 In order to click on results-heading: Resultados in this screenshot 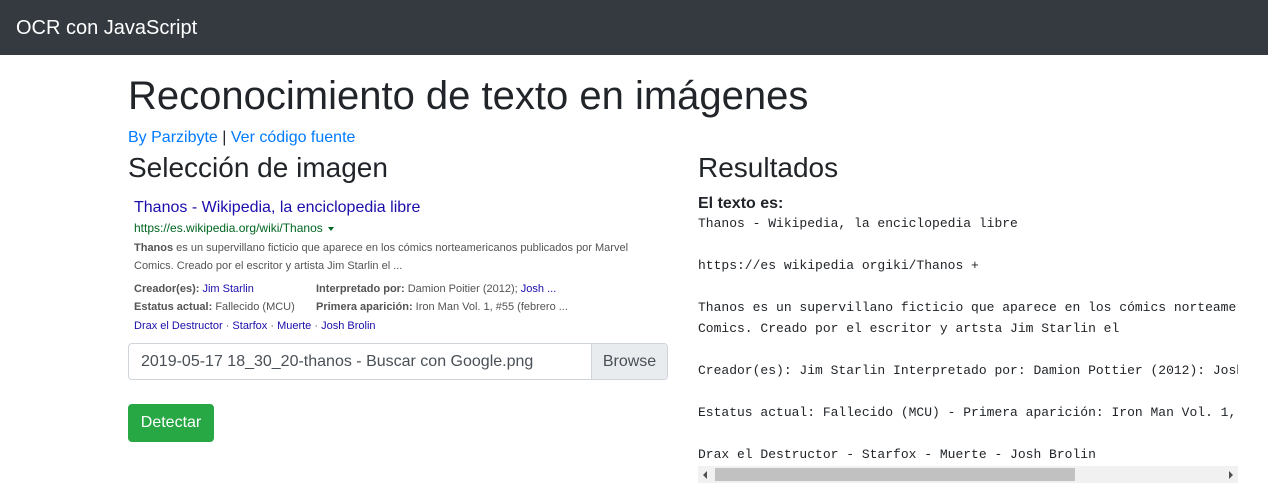, I will do `click(768, 167)`.